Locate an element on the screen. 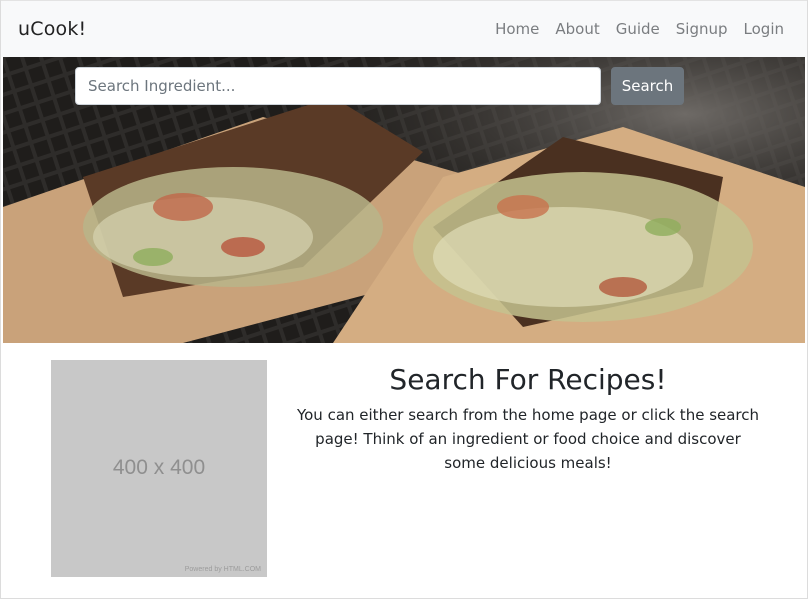  nav-login-link: Login is located at coordinates (760, 29).